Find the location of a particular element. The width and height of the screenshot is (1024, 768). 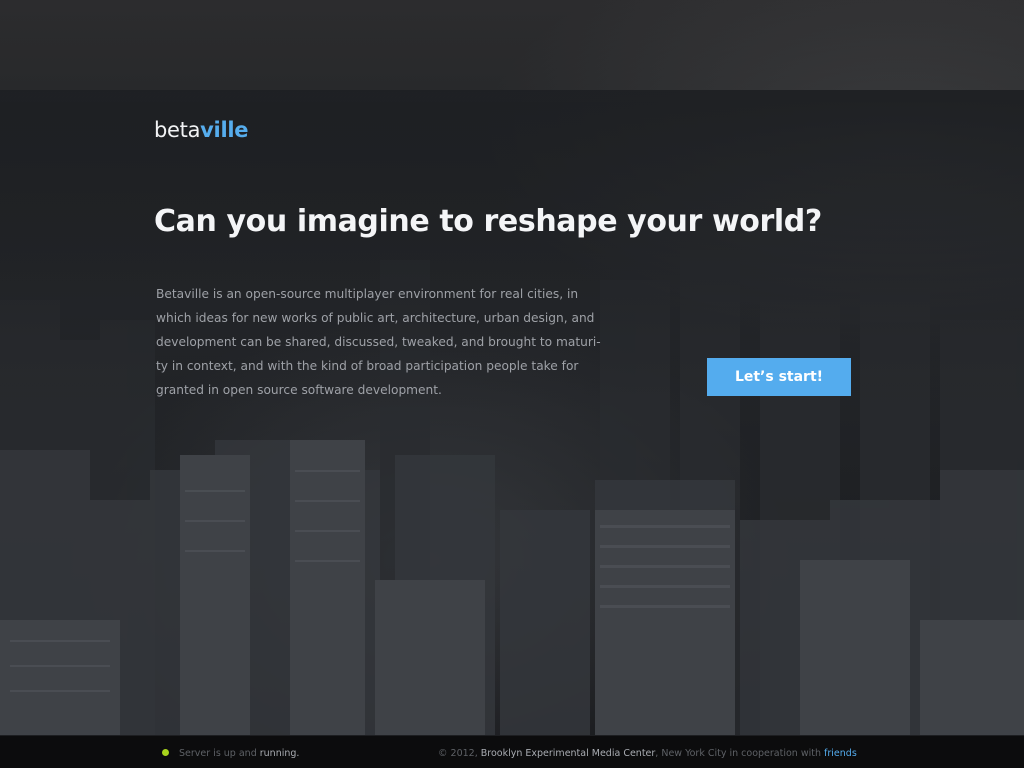

status-value: running. is located at coordinates (279, 753).